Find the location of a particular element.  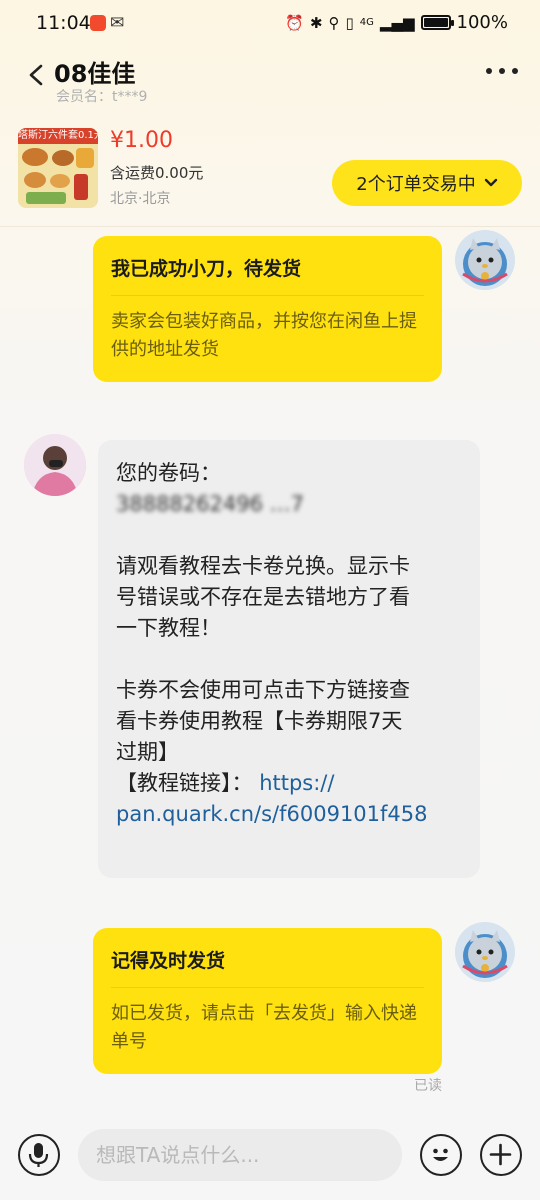

user-avatar-icon is located at coordinates (55, 465).